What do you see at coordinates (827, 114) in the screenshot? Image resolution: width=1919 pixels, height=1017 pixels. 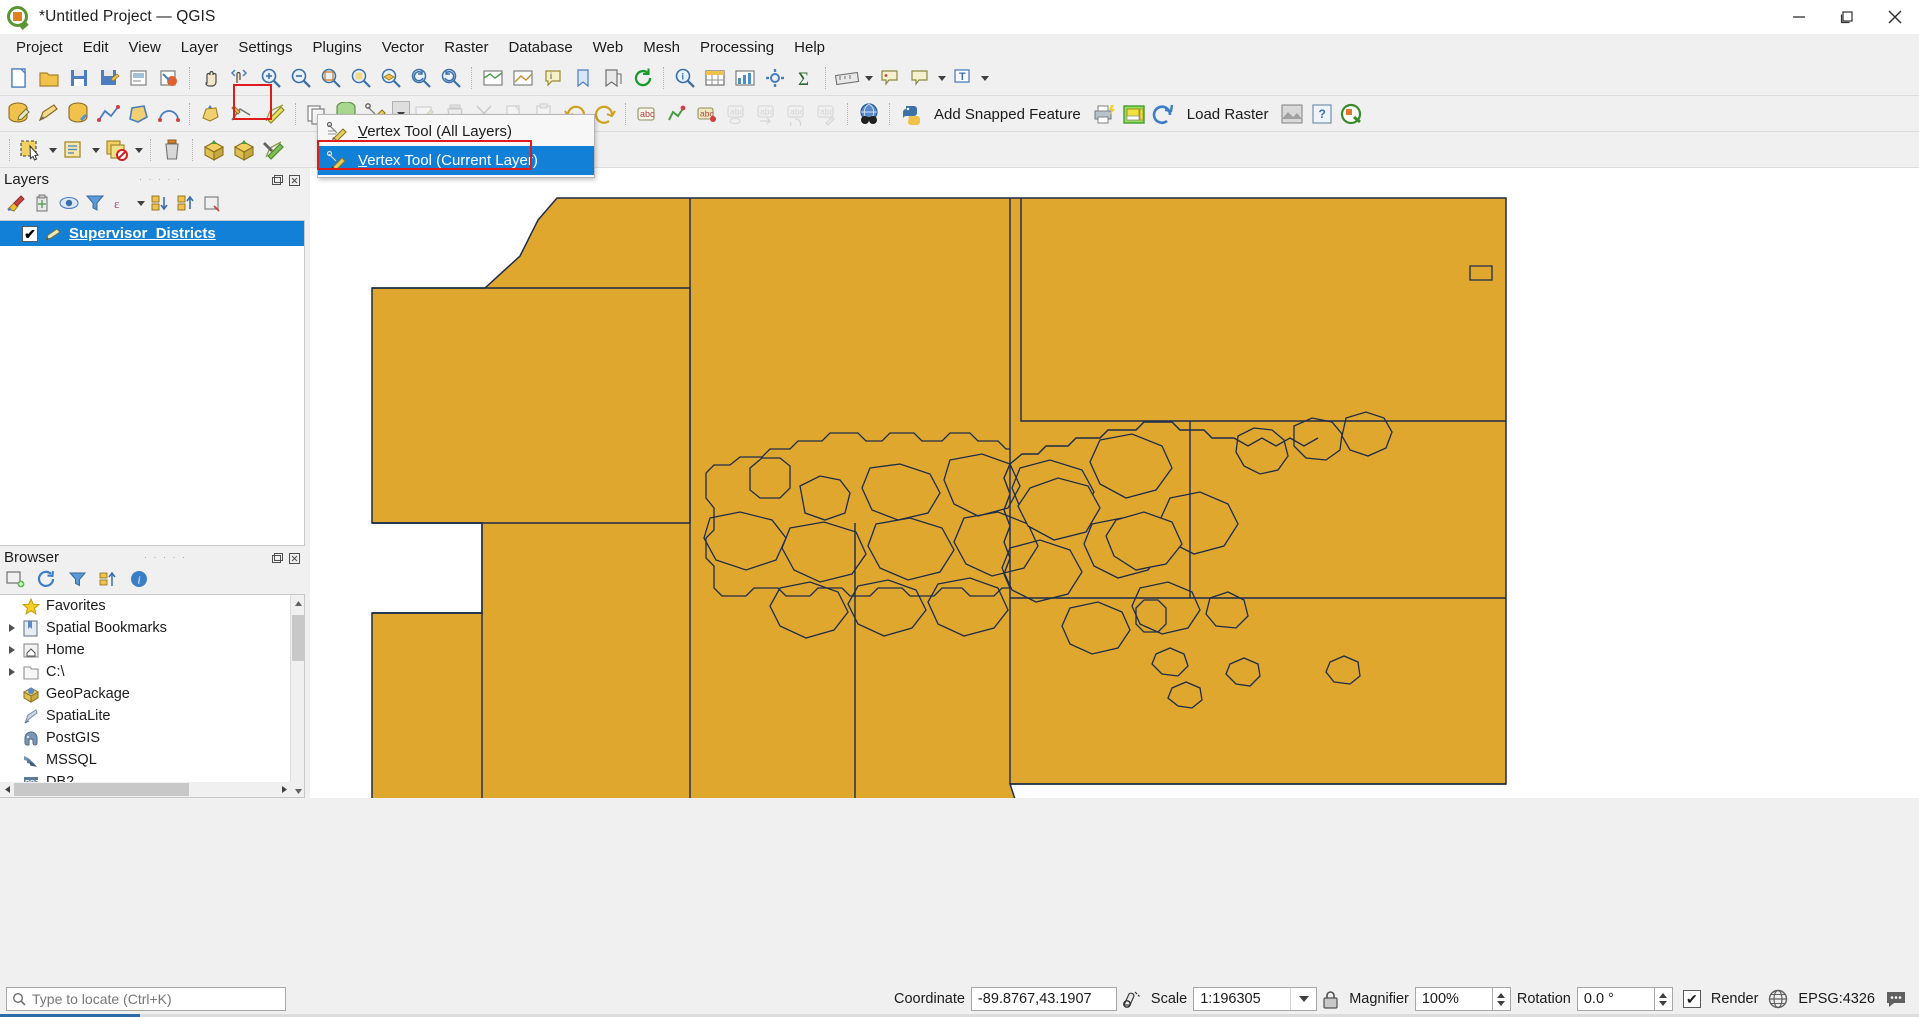 I see `label-change-icon: abc` at bounding box center [827, 114].